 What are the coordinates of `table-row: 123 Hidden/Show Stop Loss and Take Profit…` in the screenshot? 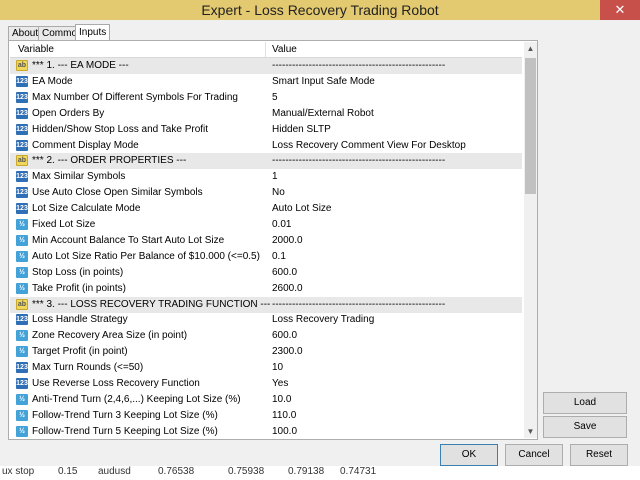 It's located at (266, 130).